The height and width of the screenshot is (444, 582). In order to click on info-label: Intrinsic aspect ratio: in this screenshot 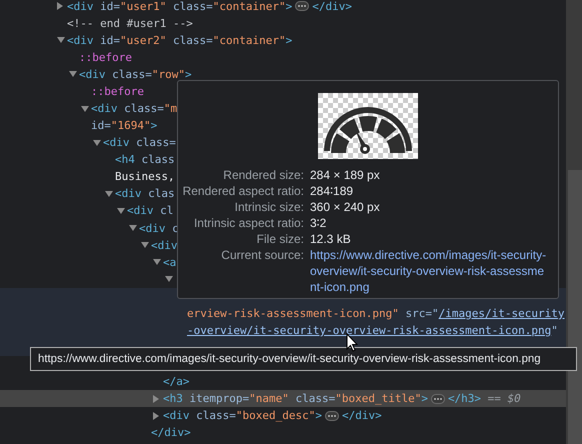, I will do `click(248, 223)`.